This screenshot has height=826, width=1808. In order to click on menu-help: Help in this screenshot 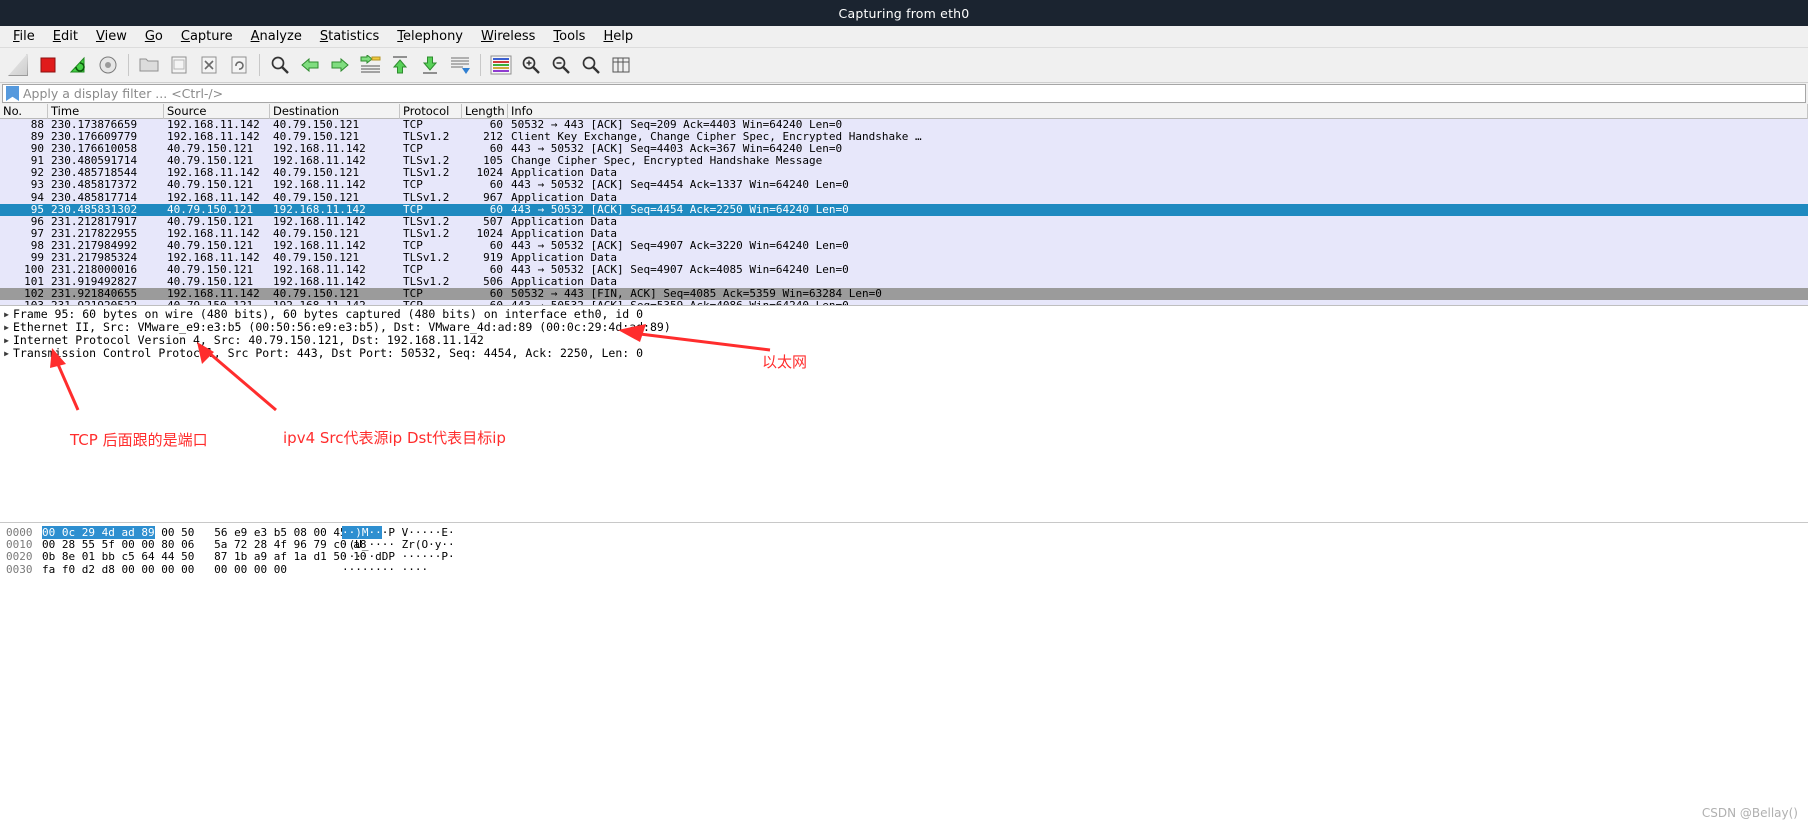, I will do `click(618, 36)`.